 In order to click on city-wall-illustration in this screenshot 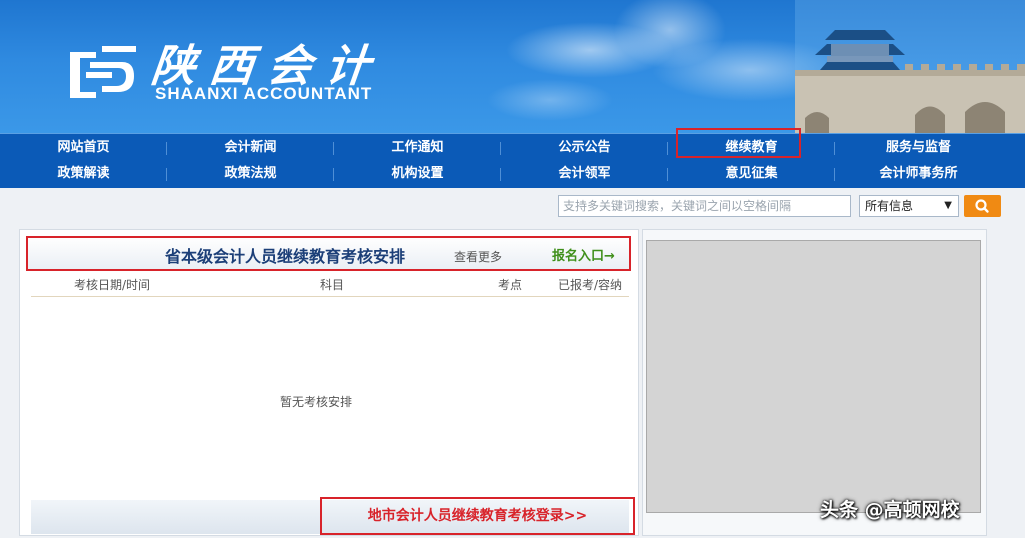, I will do `click(910, 66)`.